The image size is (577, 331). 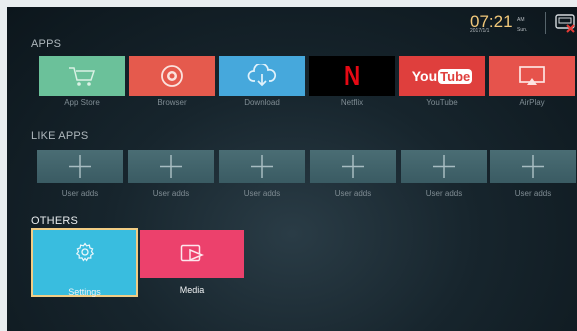 What do you see at coordinates (55, 221) in the screenshot?
I see `others-section-title: OTHERS` at bounding box center [55, 221].